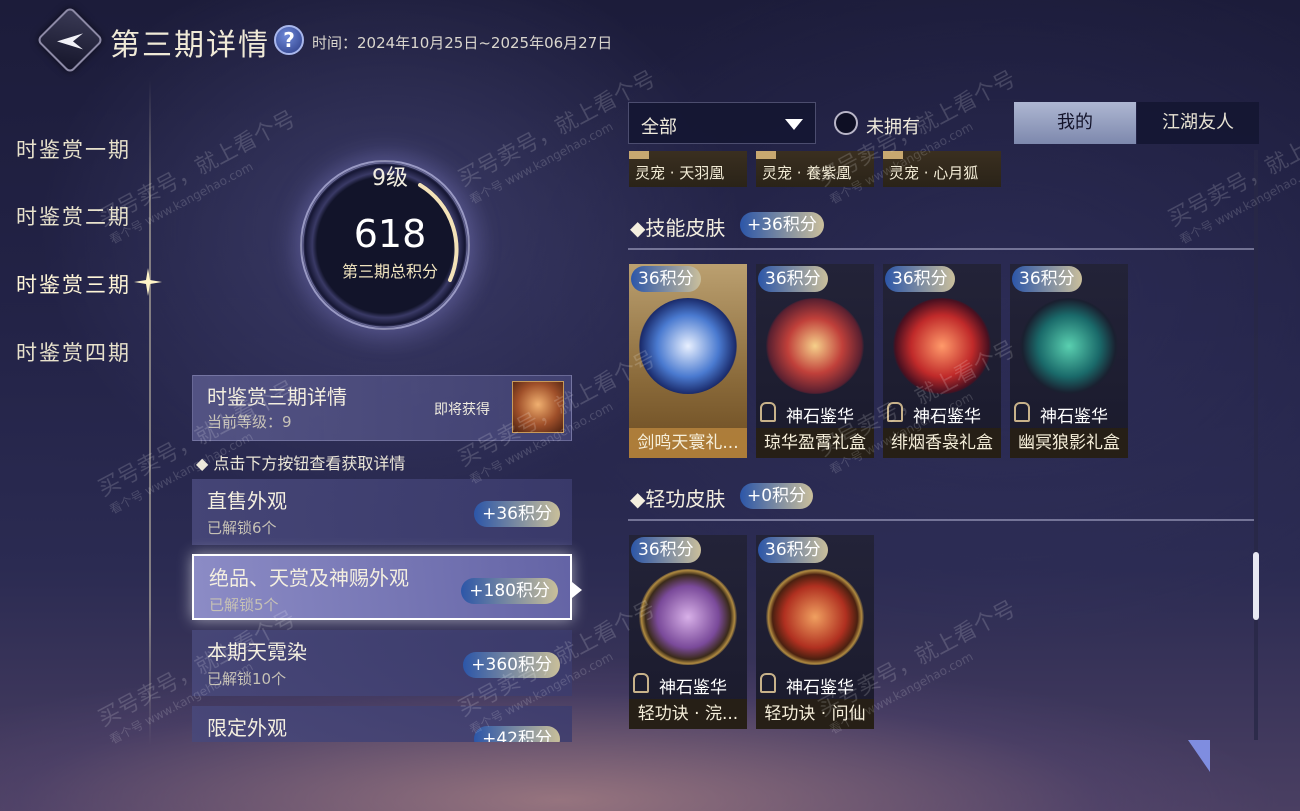 The height and width of the screenshot is (811, 1300). What do you see at coordinates (1199, 756) in the screenshot?
I see `corner-decoration-icon` at bounding box center [1199, 756].